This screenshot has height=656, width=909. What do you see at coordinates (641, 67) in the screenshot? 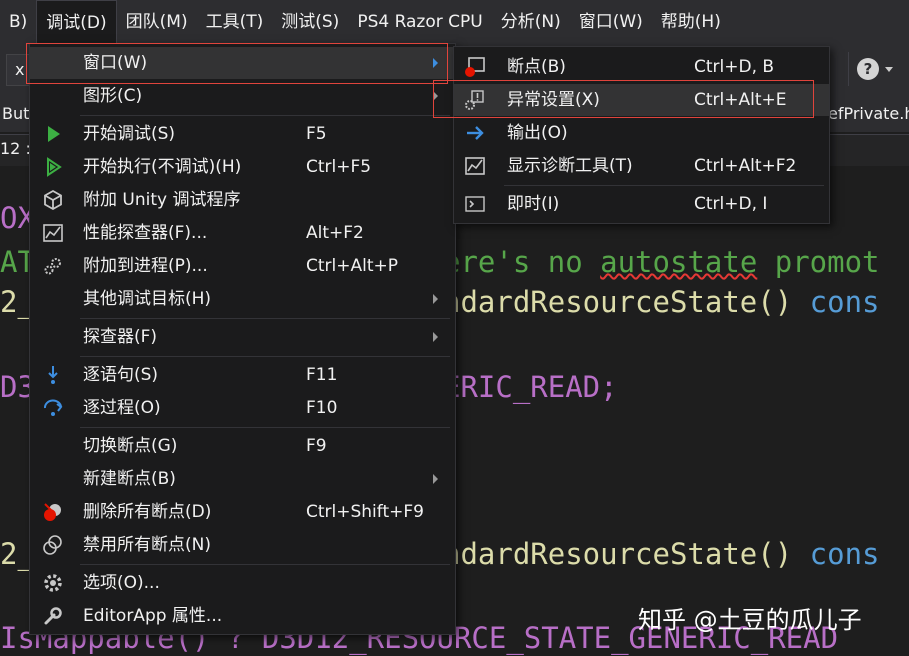
I see `submenu-item-breakpoints: 断点(B) Ctrl+D, B` at bounding box center [641, 67].